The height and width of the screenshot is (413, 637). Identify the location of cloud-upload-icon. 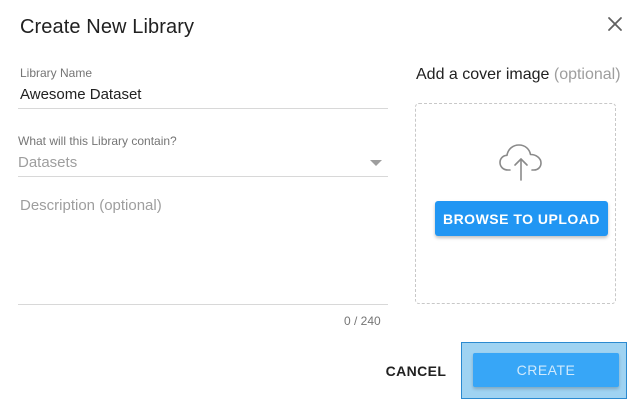
(521, 163).